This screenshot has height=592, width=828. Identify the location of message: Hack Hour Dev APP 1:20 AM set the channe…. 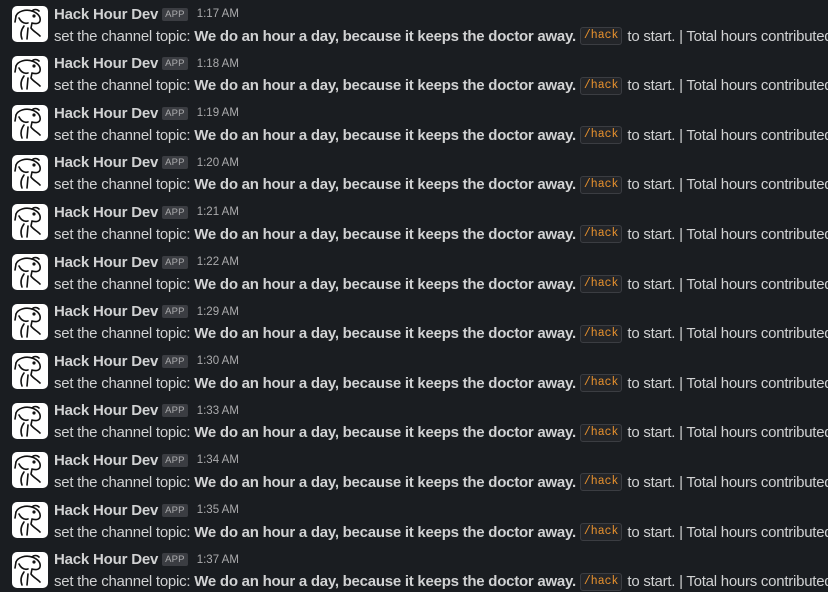
(414, 174).